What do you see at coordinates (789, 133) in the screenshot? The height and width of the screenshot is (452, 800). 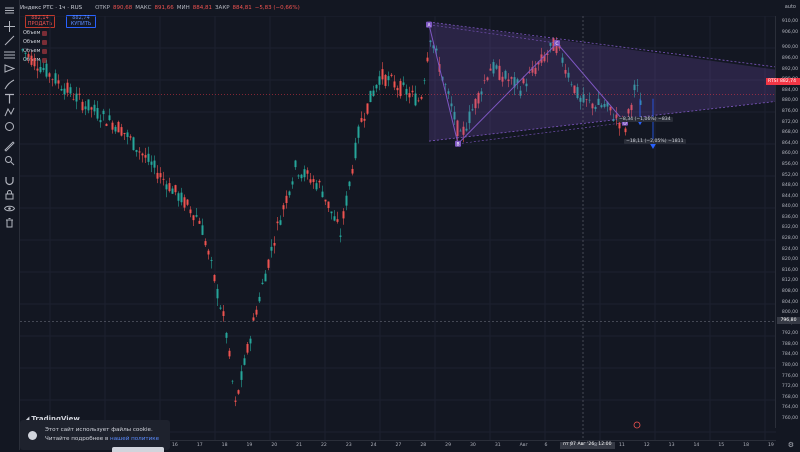 I see `price-tick: 868,00` at bounding box center [789, 133].